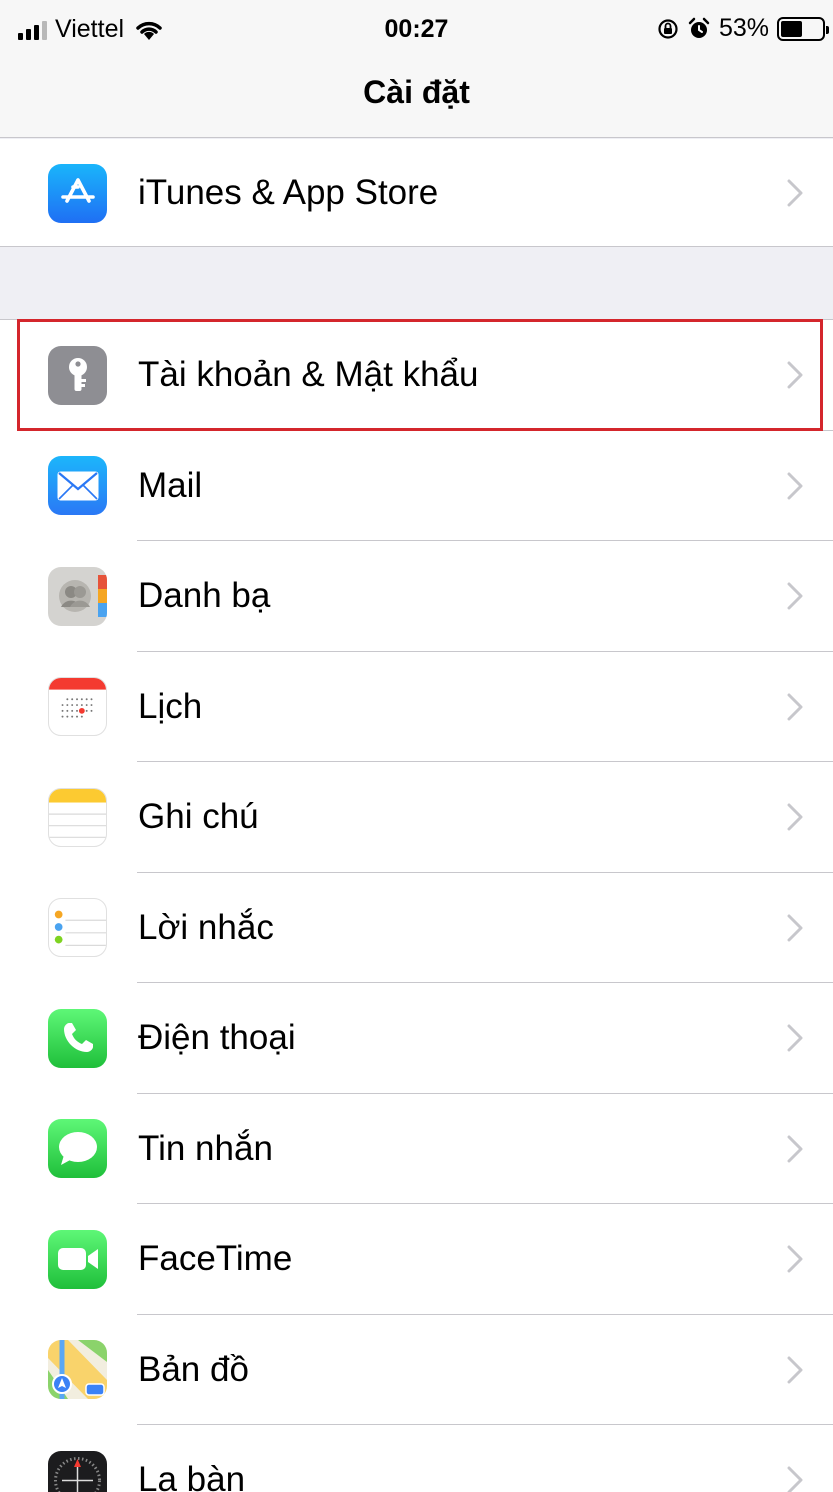  What do you see at coordinates (288, 192) in the screenshot?
I see `settings-row-label: iTunes & App Store` at bounding box center [288, 192].